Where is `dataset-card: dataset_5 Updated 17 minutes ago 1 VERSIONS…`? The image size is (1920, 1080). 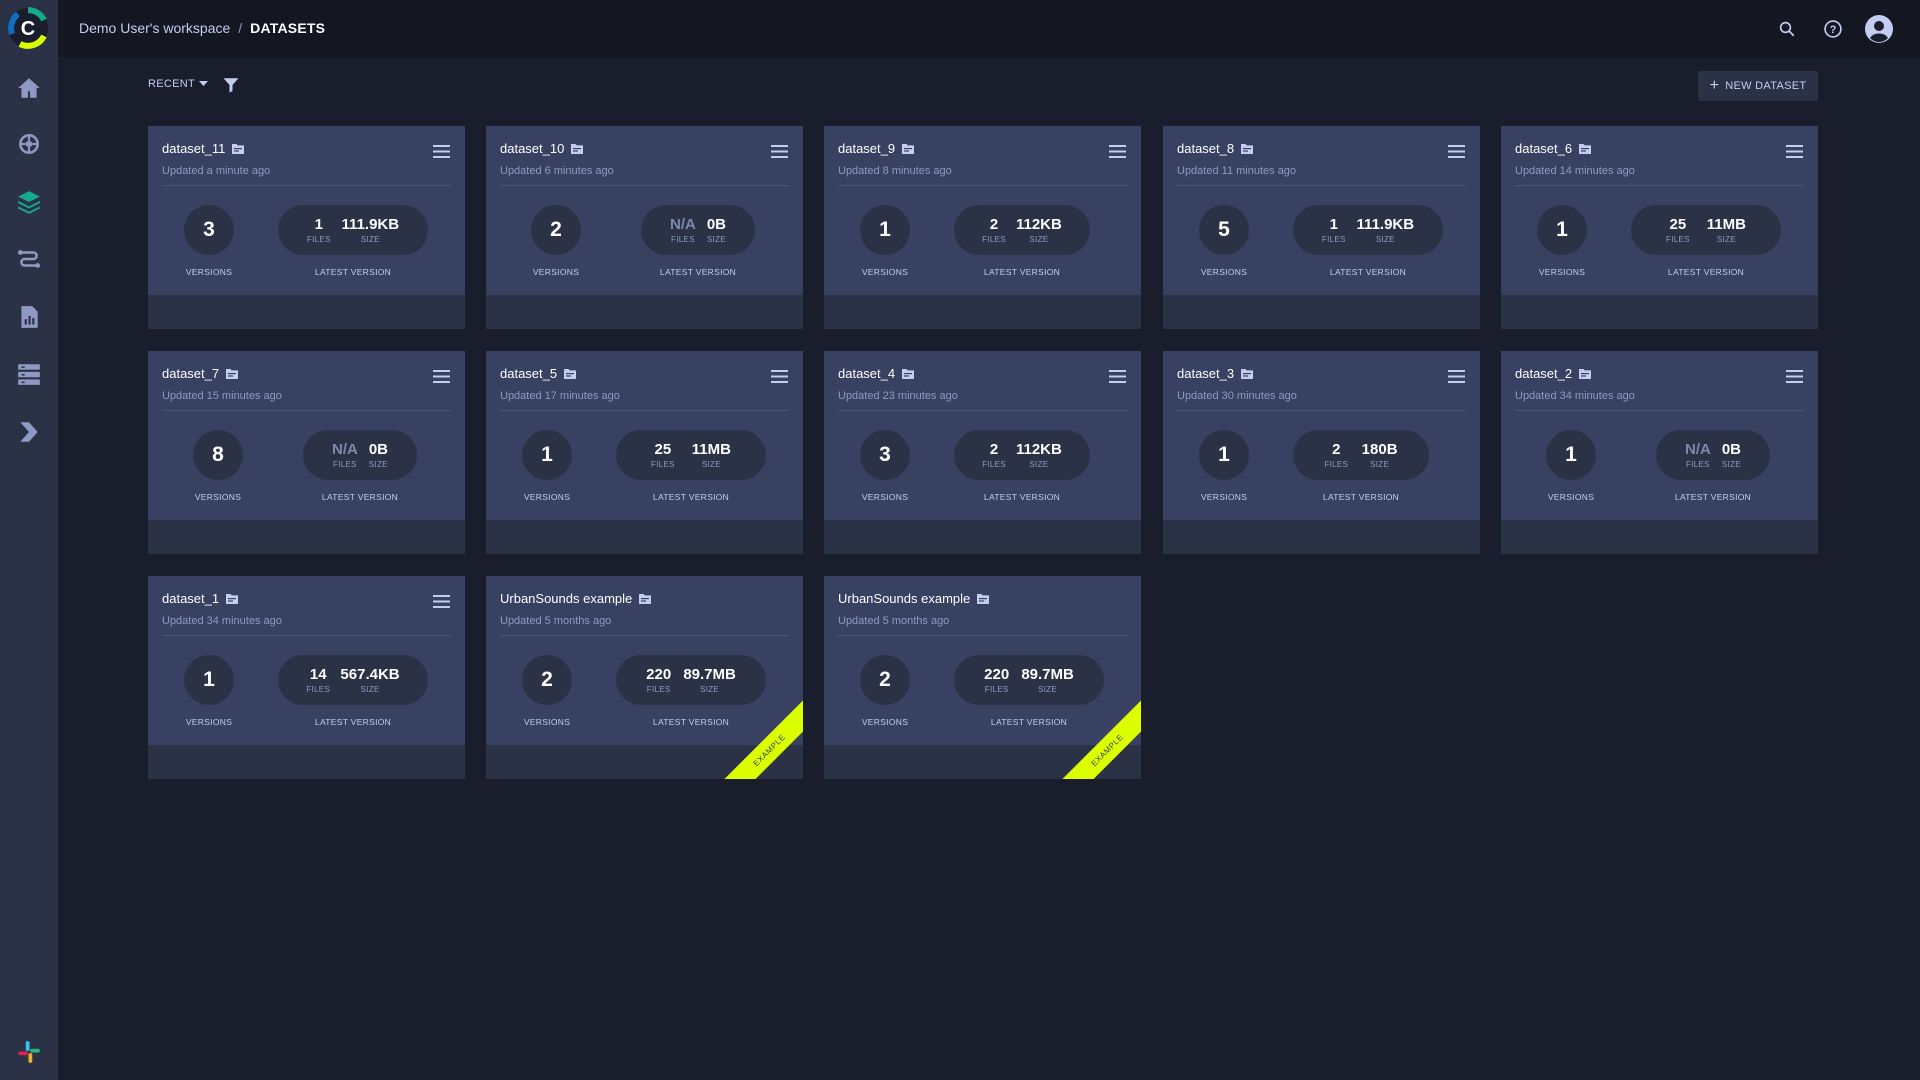 dataset-card: dataset_5 Updated 17 minutes ago 1 VERSIONS… is located at coordinates (644, 452).